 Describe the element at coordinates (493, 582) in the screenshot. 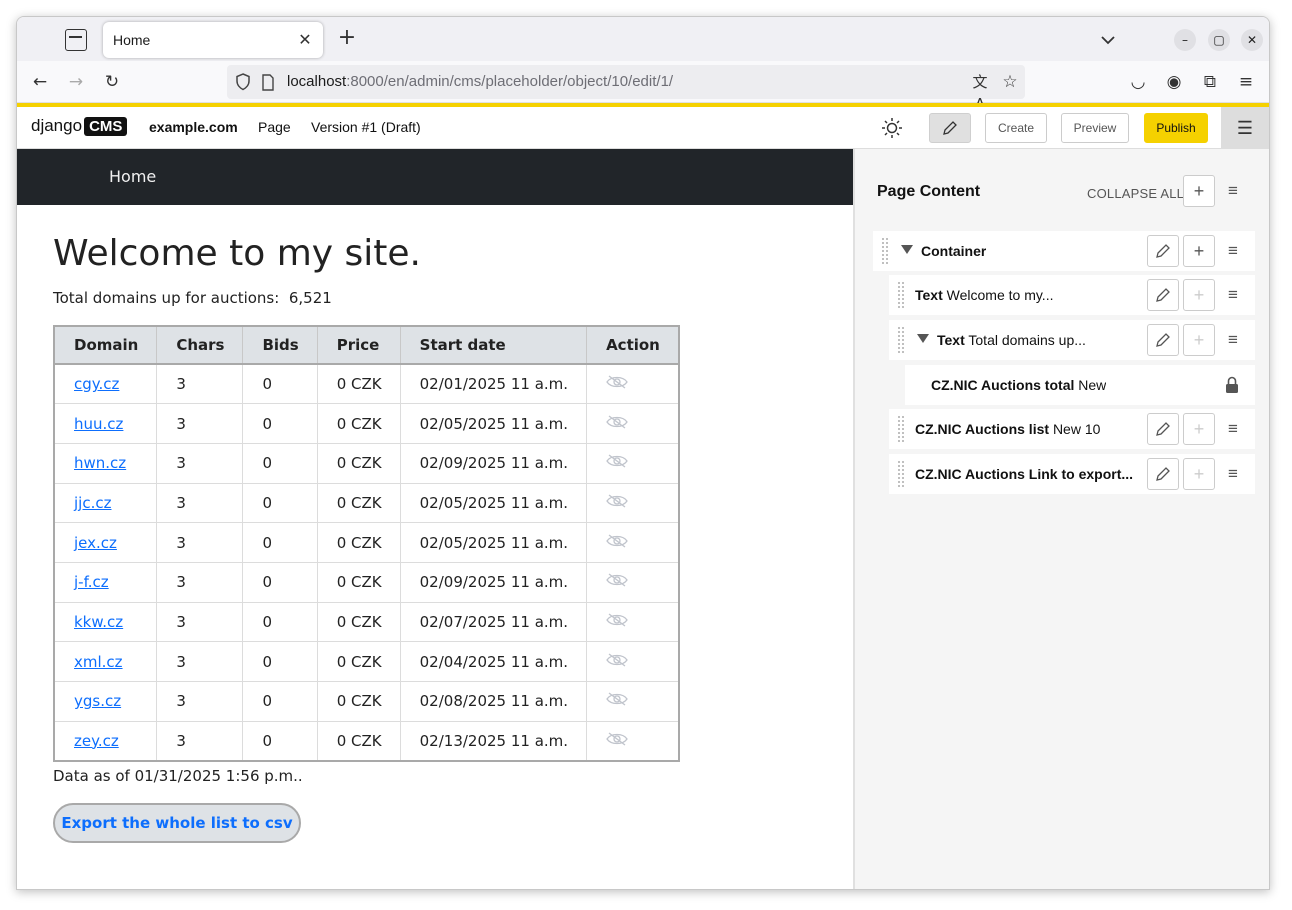

I see `table-cell: 02/09/2025 11 a.m.` at that location.